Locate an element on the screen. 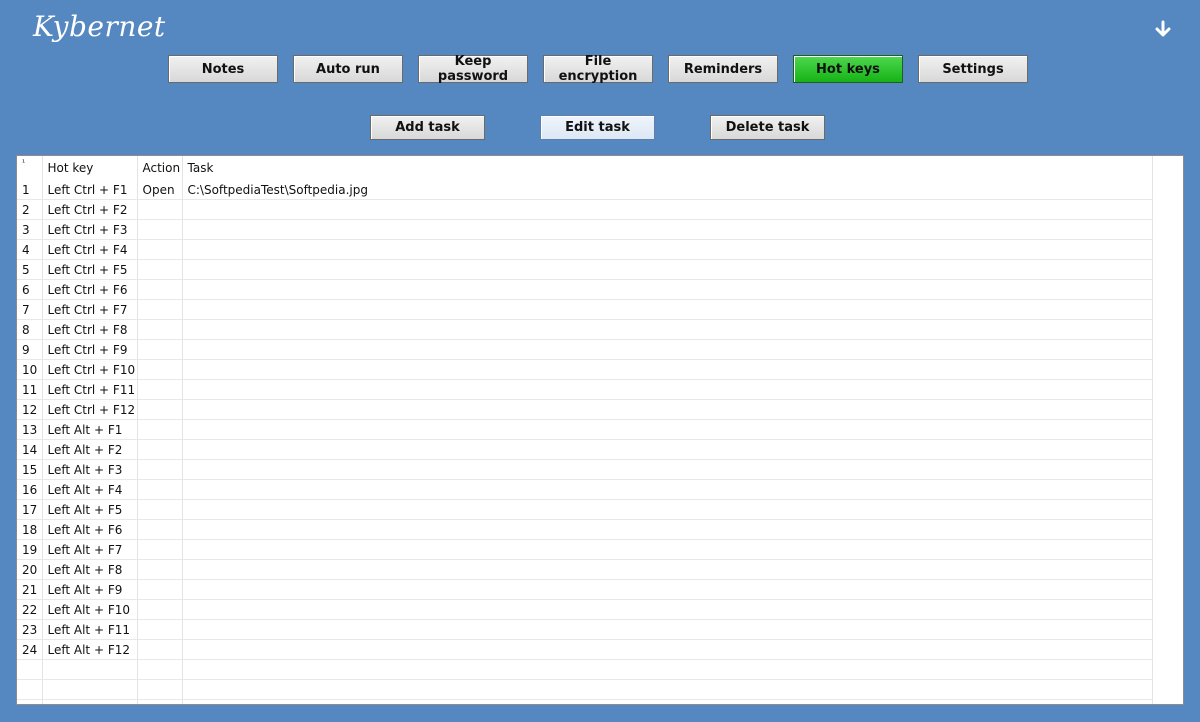 This screenshot has width=1200, height=722. hot-key-cell: Left Alt + F5 is located at coordinates (90, 509).